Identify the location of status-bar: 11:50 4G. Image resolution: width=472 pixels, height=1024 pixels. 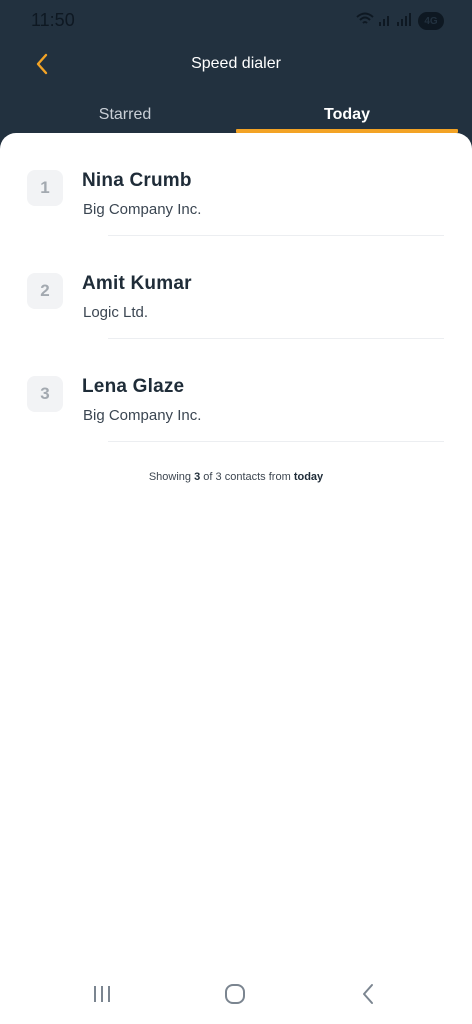
(236, 20).